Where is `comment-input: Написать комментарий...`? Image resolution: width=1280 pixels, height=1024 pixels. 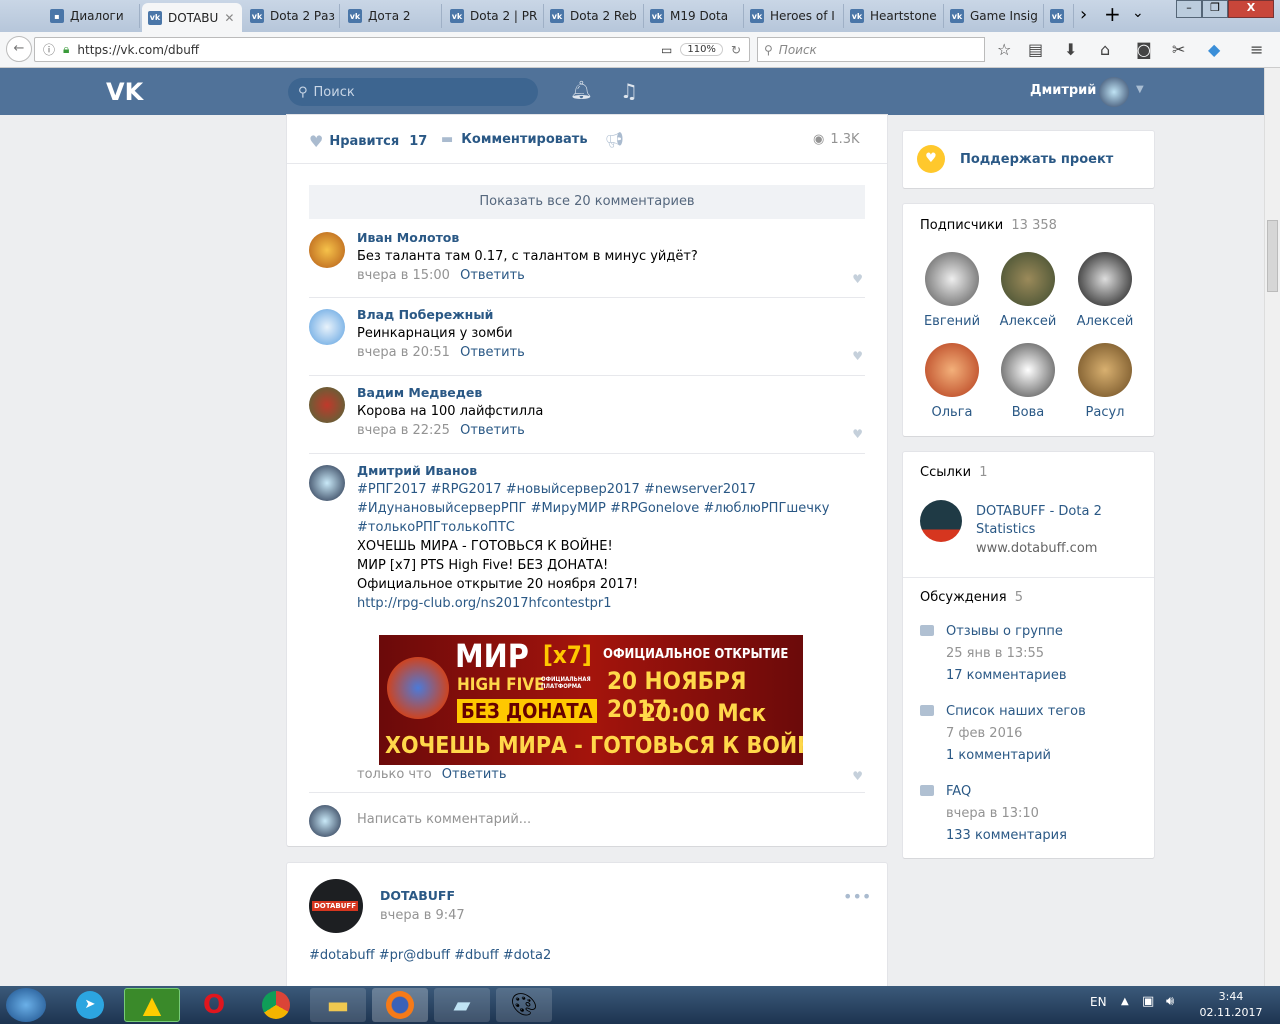 comment-input: Написать комментарий... is located at coordinates (607, 819).